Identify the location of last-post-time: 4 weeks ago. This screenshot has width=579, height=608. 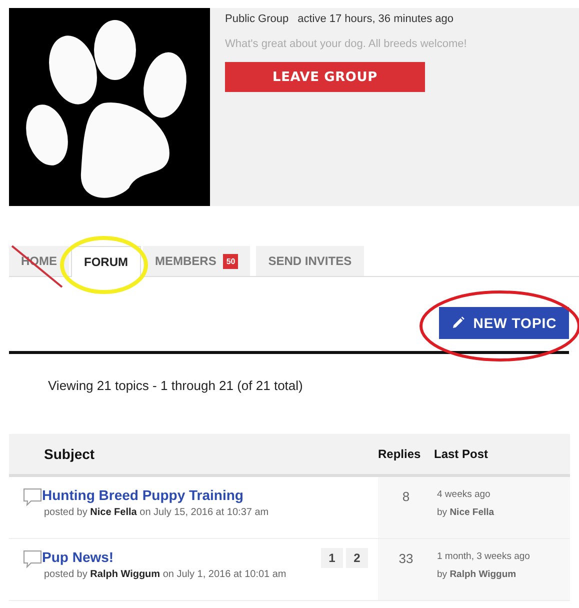
(464, 494).